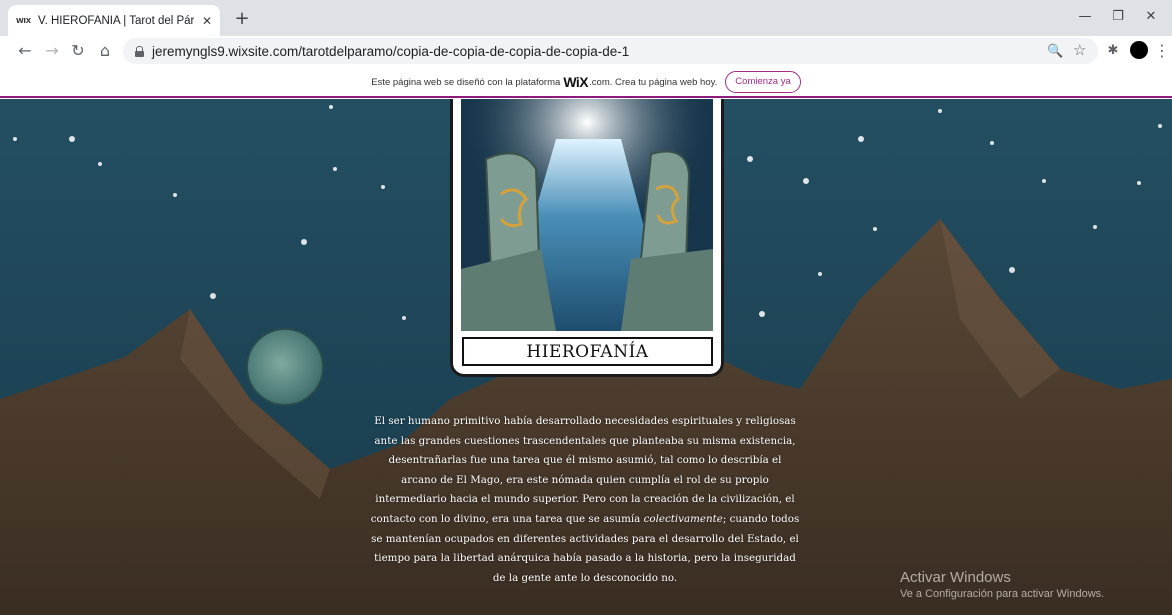 The height and width of the screenshot is (615, 1172). Describe the element at coordinates (1055, 51) in the screenshot. I see `zoom-icon: 🔍` at that location.